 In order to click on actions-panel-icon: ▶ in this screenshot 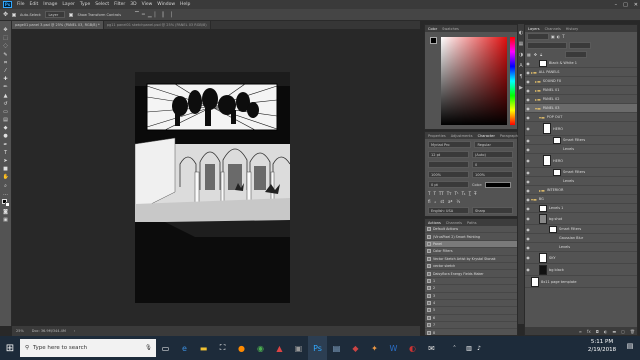, I will do `click(521, 88)`.